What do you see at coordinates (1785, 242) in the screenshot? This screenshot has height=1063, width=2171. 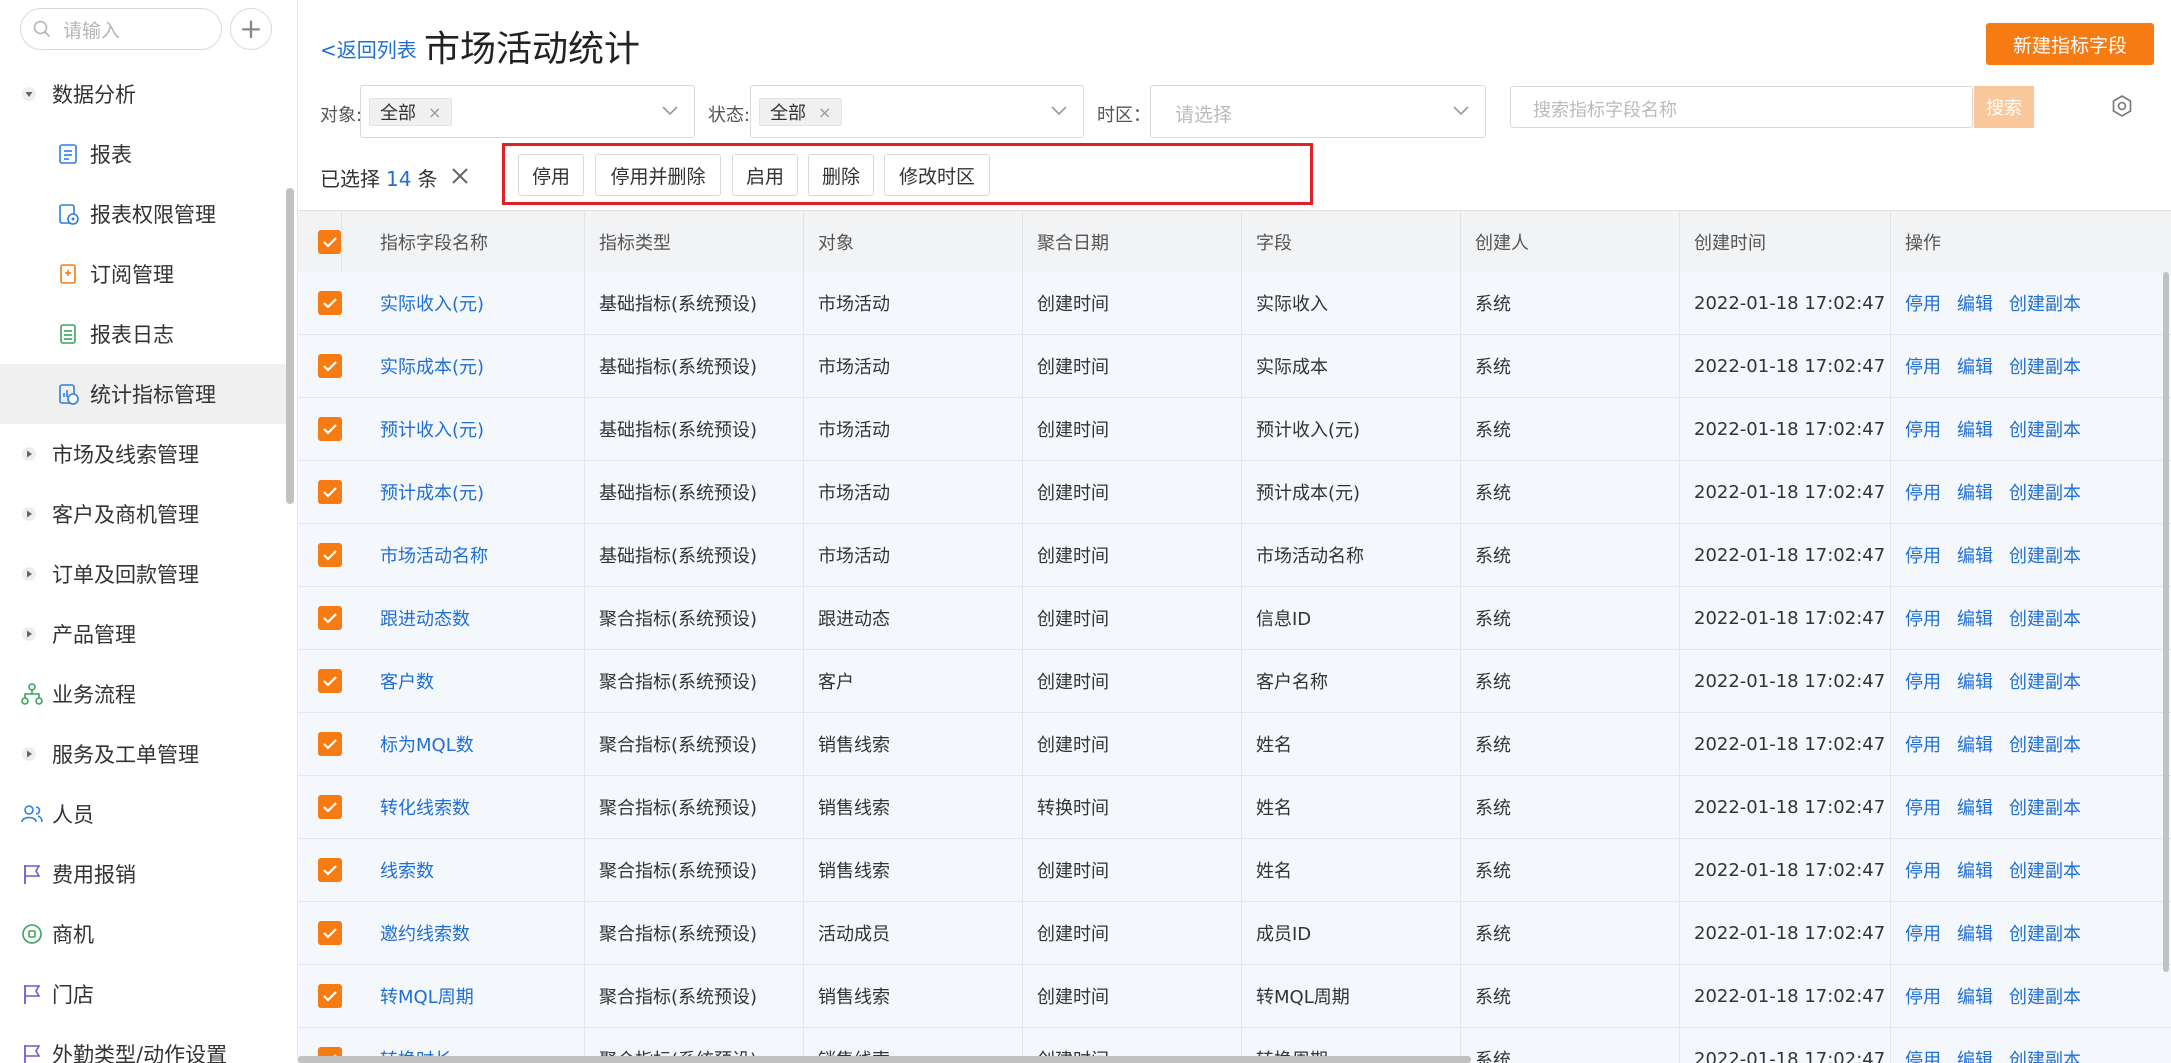 I see `column-header: 创建时间` at bounding box center [1785, 242].